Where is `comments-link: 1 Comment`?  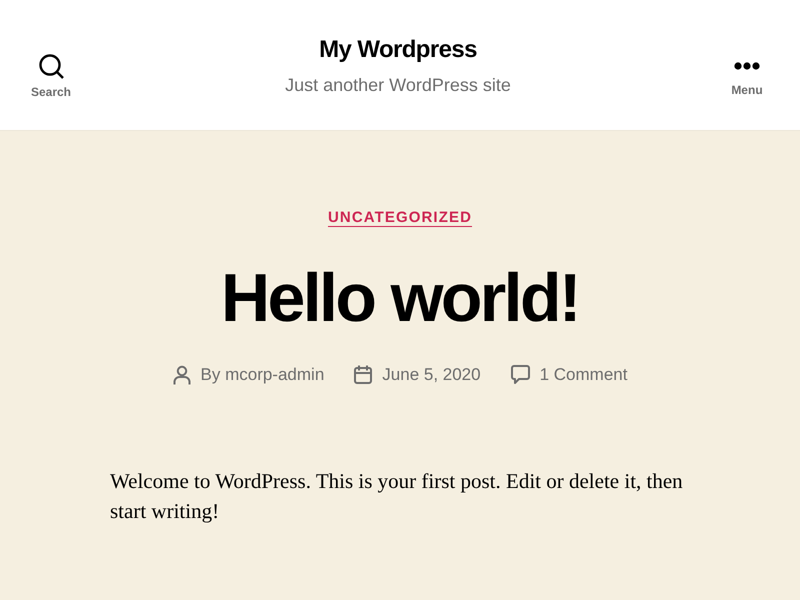 comments-link: 1 Comment is located at coordinates (584, 374).